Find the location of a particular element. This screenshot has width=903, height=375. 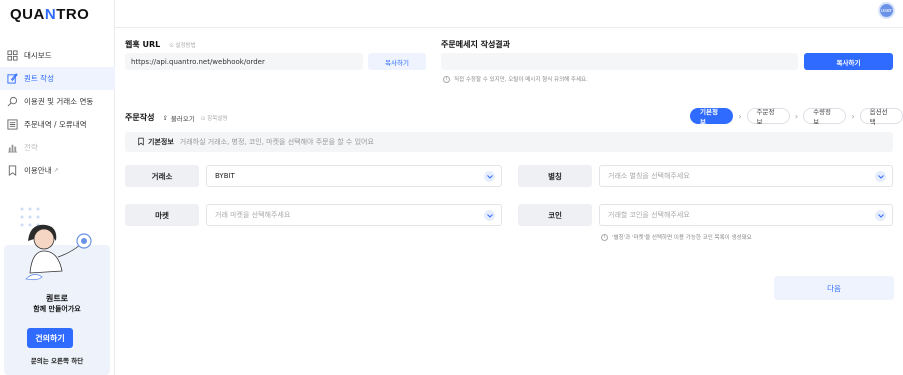

promo-footer: 문의는 오른쪽 하단 is located at coordinates (57, 361).